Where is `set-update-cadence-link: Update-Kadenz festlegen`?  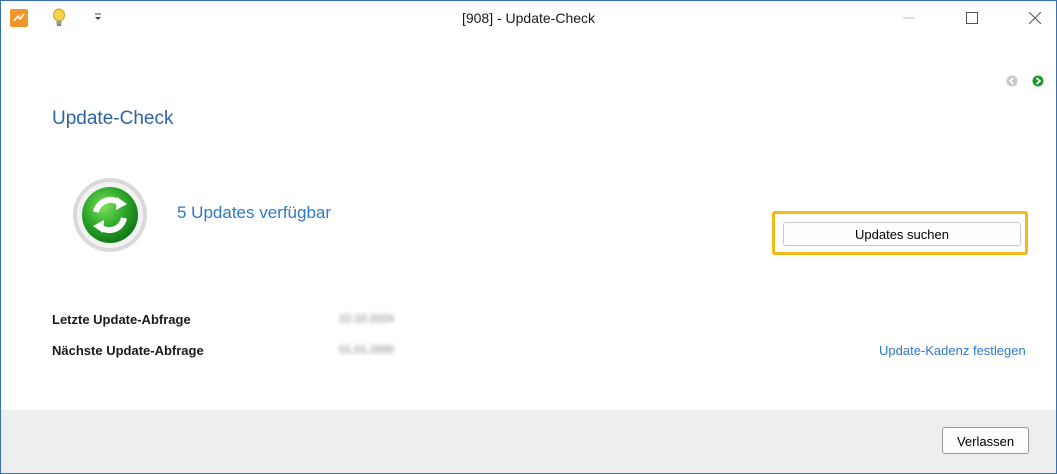 set-update-cadence-link: Update-Kadenz festlegen is located at coordinates (952, 350).